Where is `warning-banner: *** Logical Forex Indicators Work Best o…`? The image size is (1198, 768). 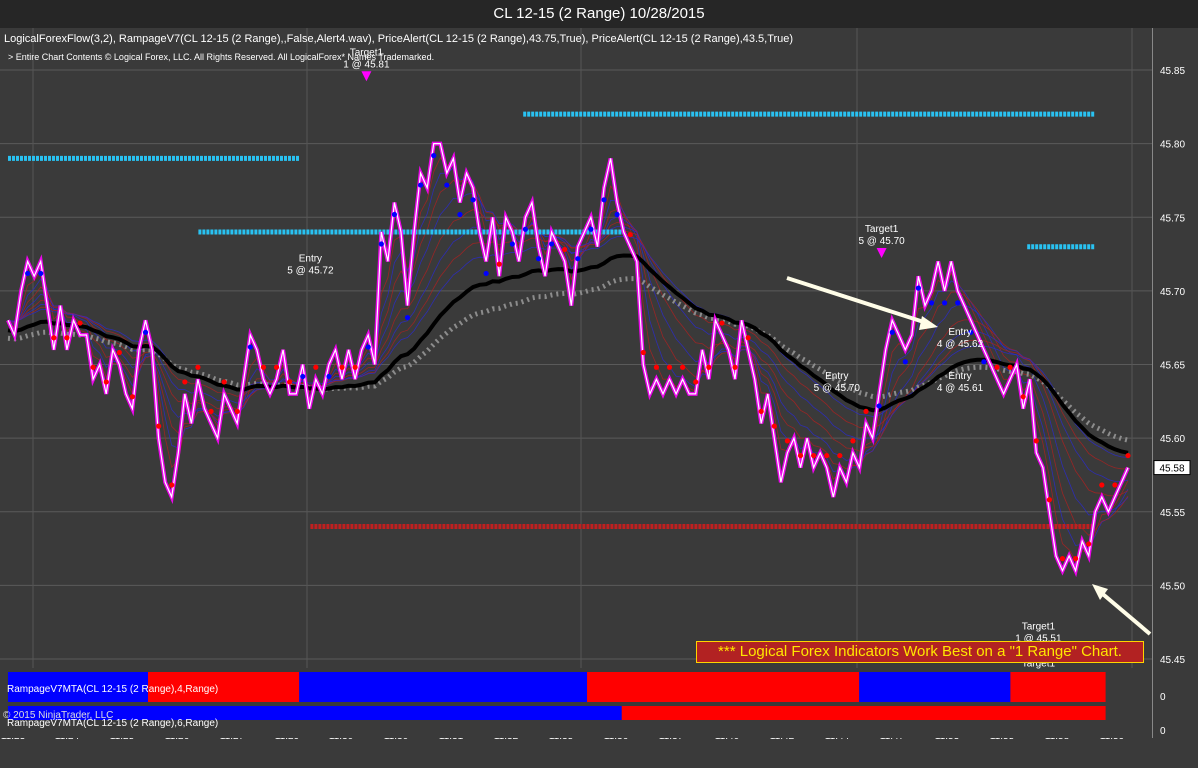
warning-banner: *** Logical Forex Indicators Work Best o… is located at coordinates (920, 652).